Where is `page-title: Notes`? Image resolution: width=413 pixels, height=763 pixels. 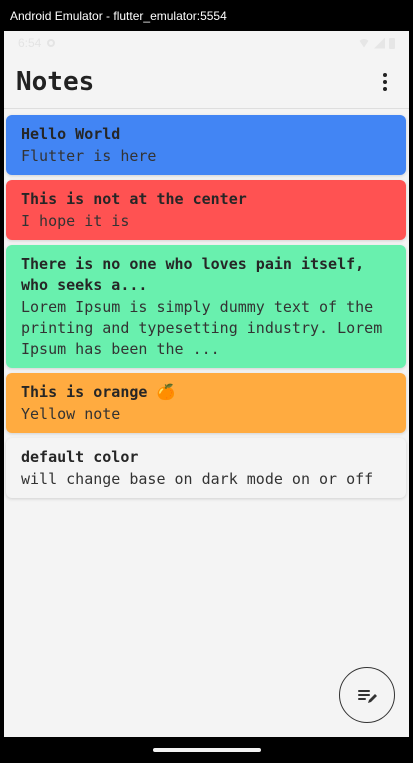 page-title: Notes is located at coordinates (55, 81).